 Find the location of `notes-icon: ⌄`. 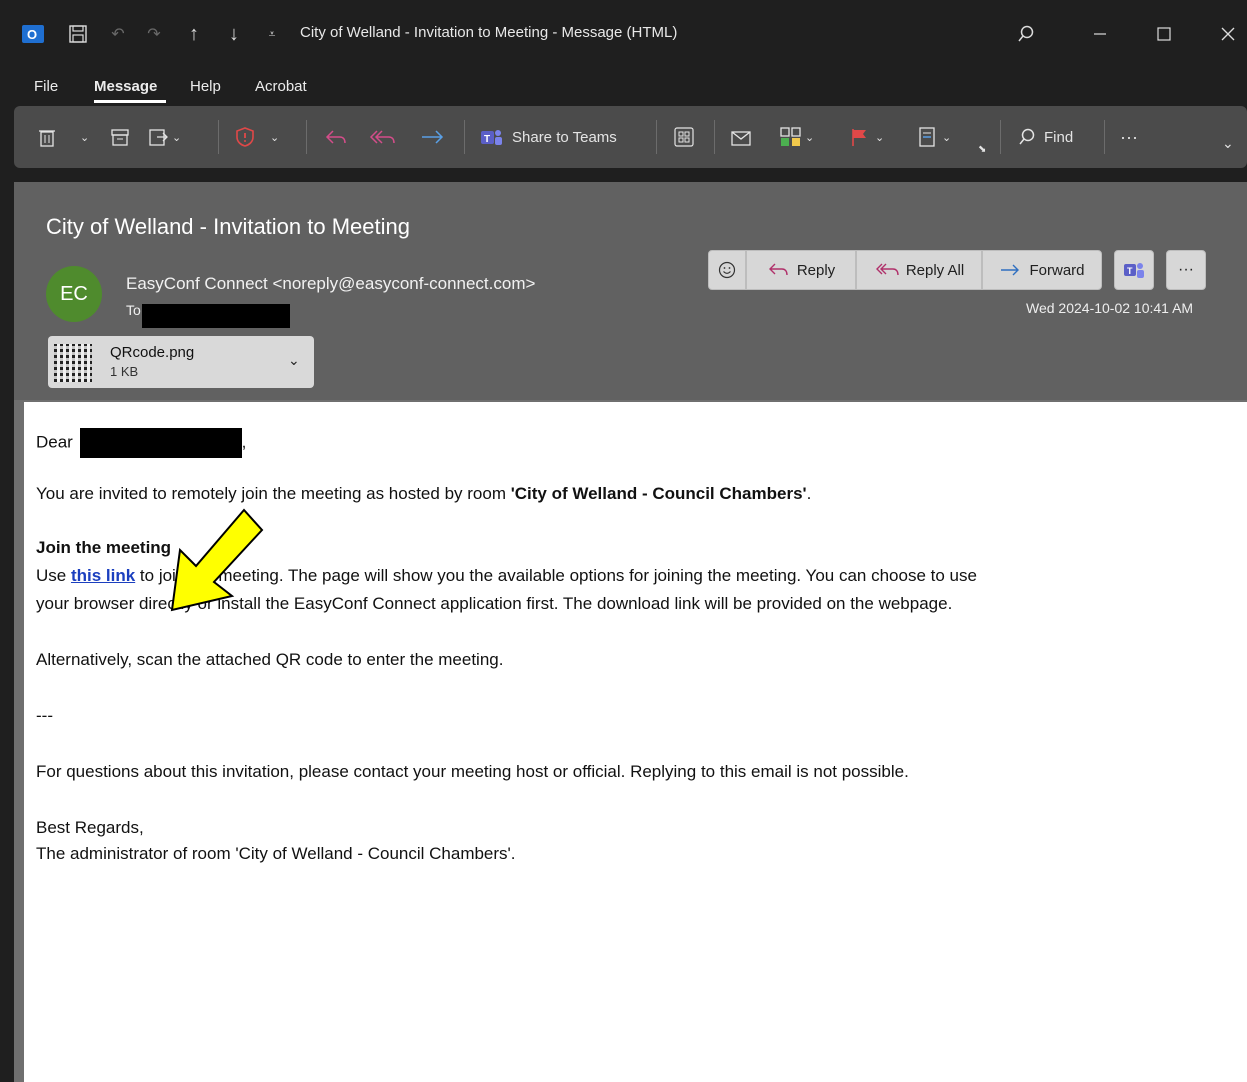

notes-icon: ⌄ is located at coordinates (934, 137).